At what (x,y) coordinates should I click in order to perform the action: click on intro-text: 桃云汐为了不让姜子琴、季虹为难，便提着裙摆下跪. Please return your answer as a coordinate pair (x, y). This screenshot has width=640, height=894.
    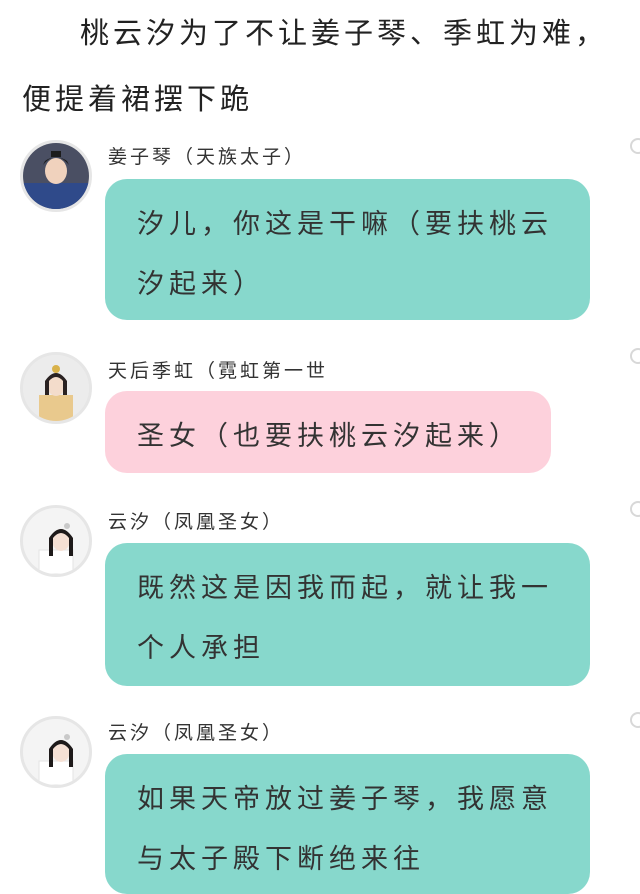
    Looking at the image, I should click on (315, 66).